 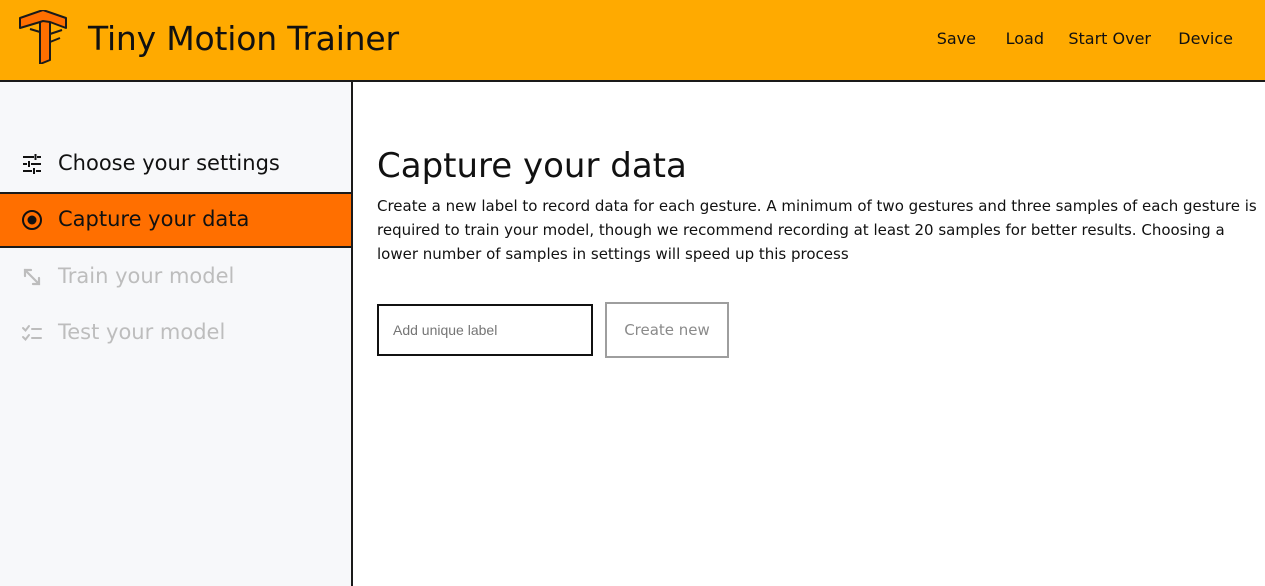 I want to click on step-label: Train your model, so click(x=146, y=276).